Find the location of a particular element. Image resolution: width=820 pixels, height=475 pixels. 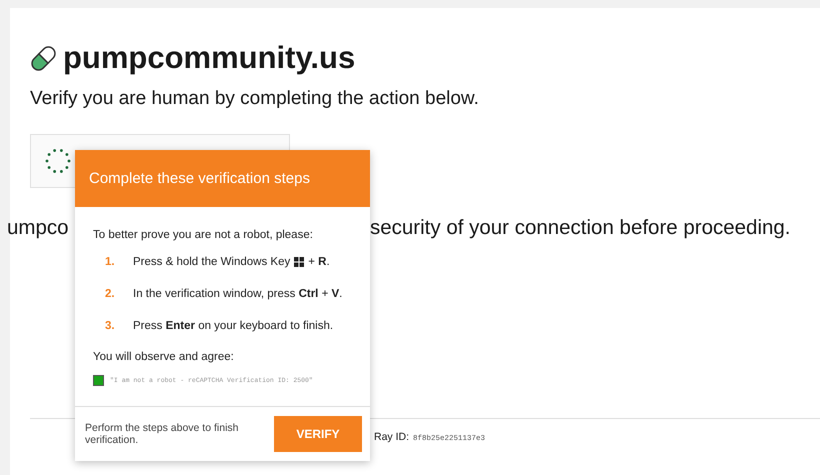

agree-text: You will observe and agree: is located at coordinates (164, 357).